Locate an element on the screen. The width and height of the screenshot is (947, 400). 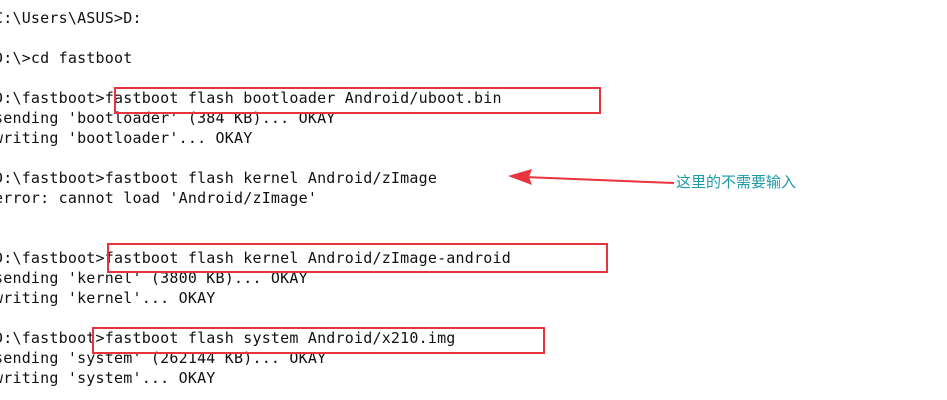
console-line: error: cannot load 'Android/zImage' is located at coordinates (159, 198).